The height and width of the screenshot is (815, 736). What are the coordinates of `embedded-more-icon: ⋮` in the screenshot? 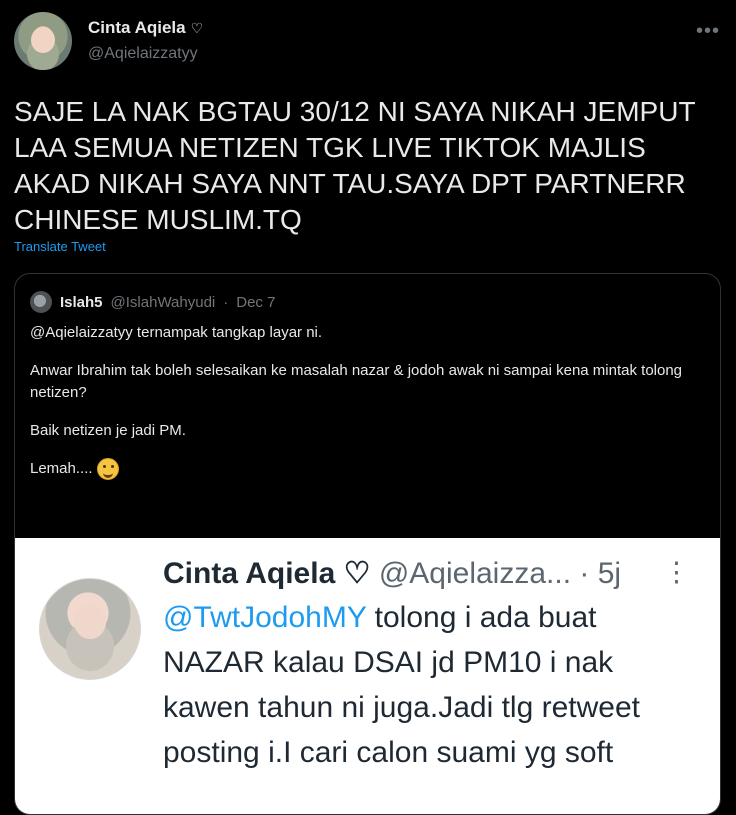 It's located at (676, 572).